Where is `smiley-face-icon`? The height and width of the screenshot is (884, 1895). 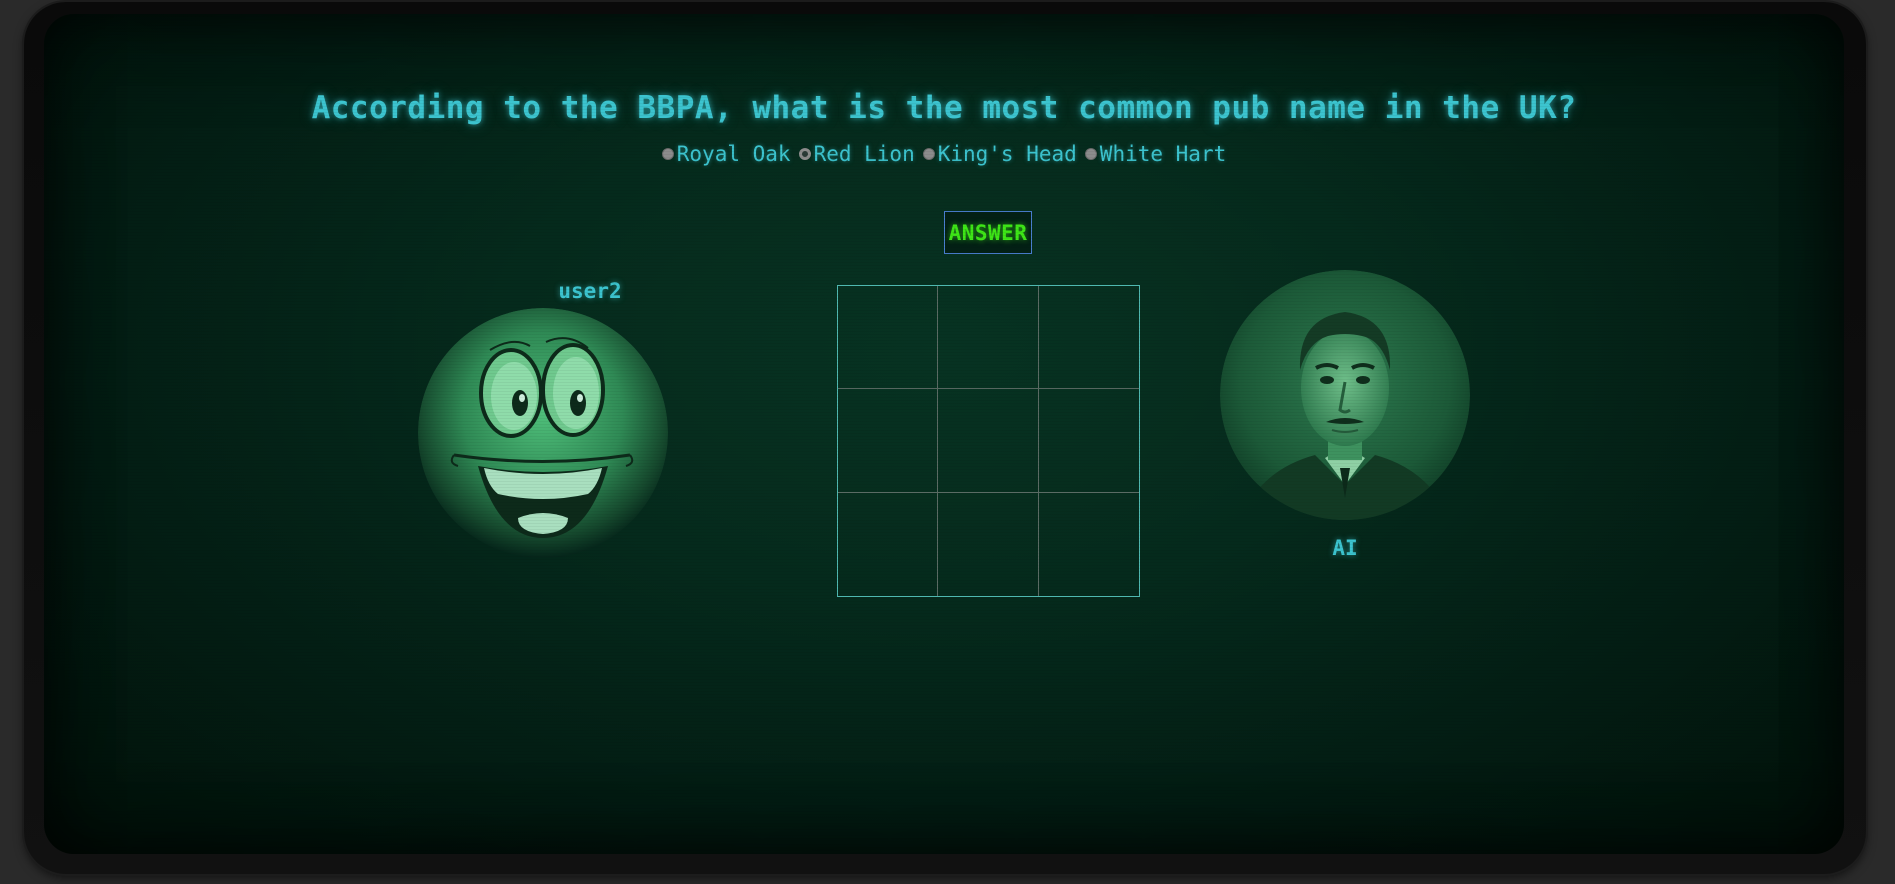
smiley-face-icon is located at coordinates (543, 433).